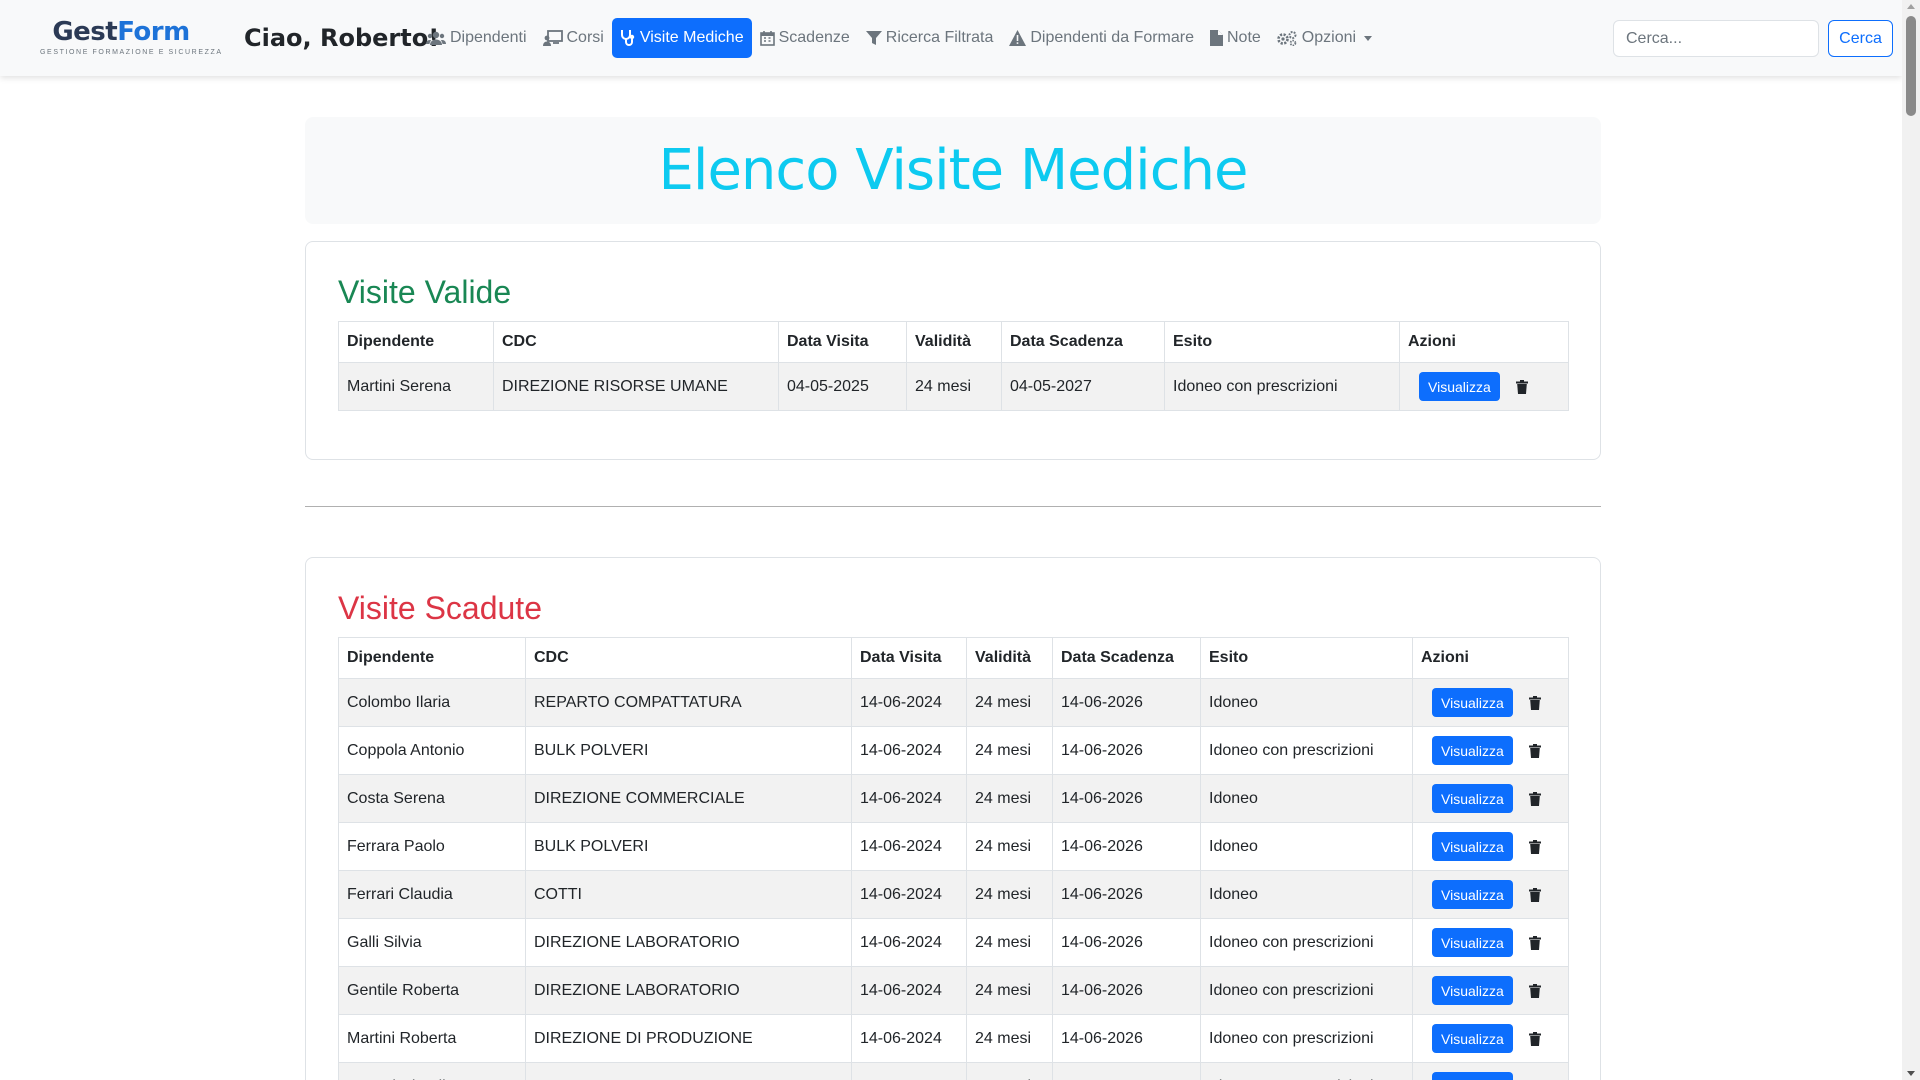  Describe the element at coordinates (1911, 66) in the screenshot. I see `scrollbar-thumb` at that location.